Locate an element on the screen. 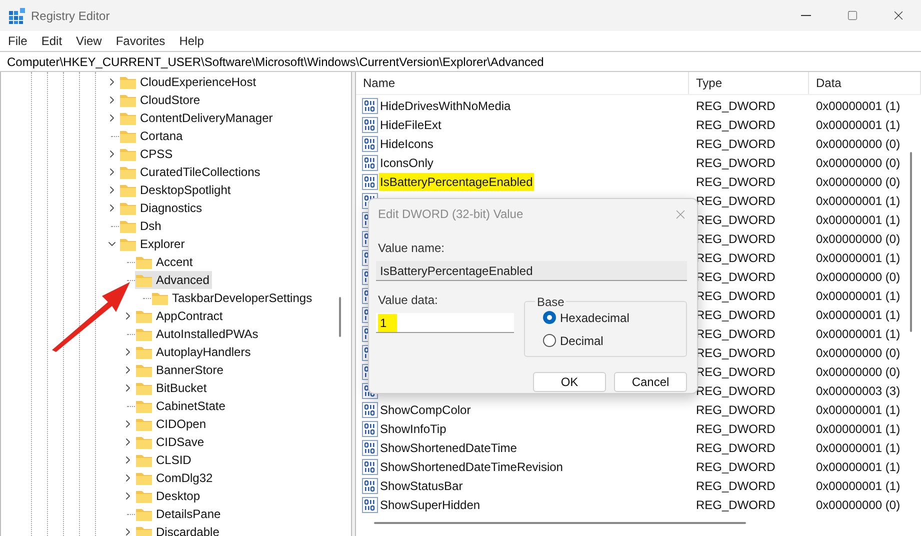  tree-item: TaskbarDeveloperSettings is located at coordinates (233, 298).